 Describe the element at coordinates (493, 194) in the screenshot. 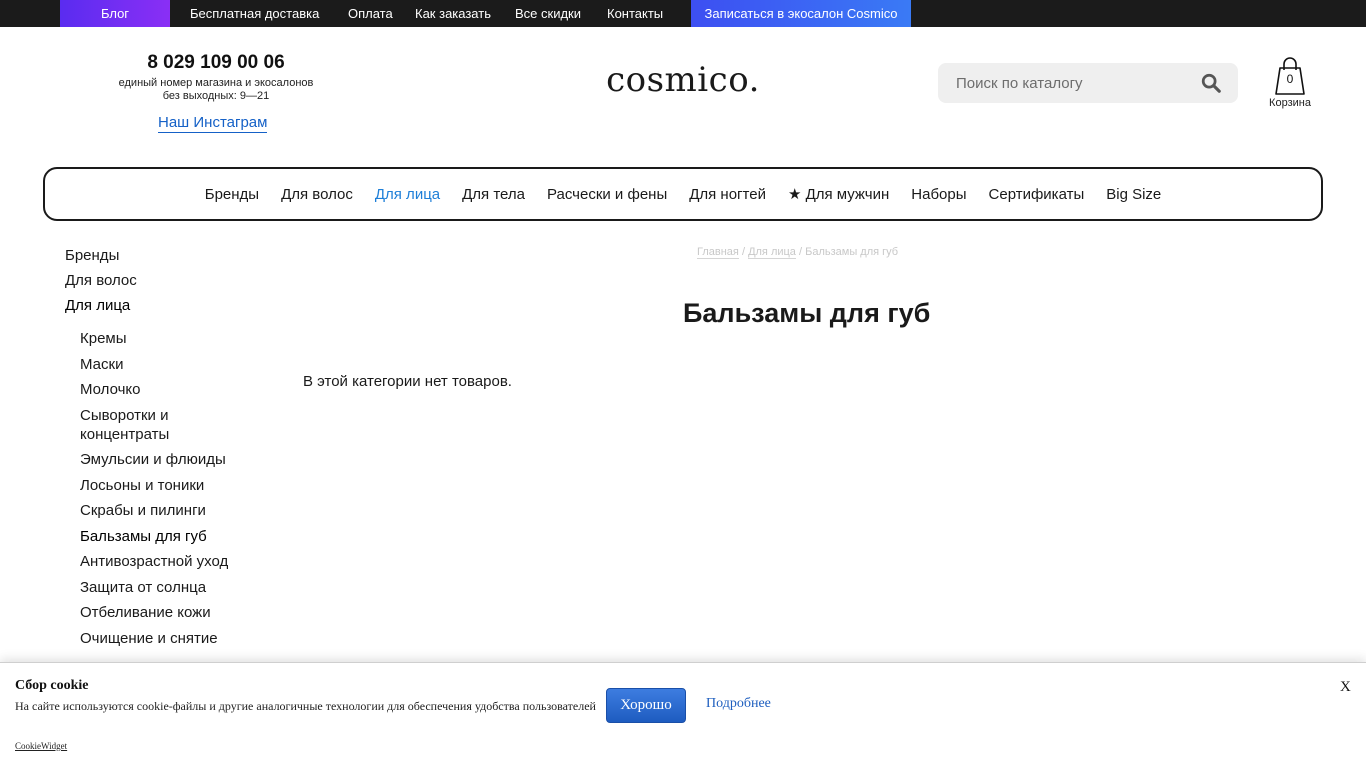

I see `nav-item-body: Для тела` at that location.